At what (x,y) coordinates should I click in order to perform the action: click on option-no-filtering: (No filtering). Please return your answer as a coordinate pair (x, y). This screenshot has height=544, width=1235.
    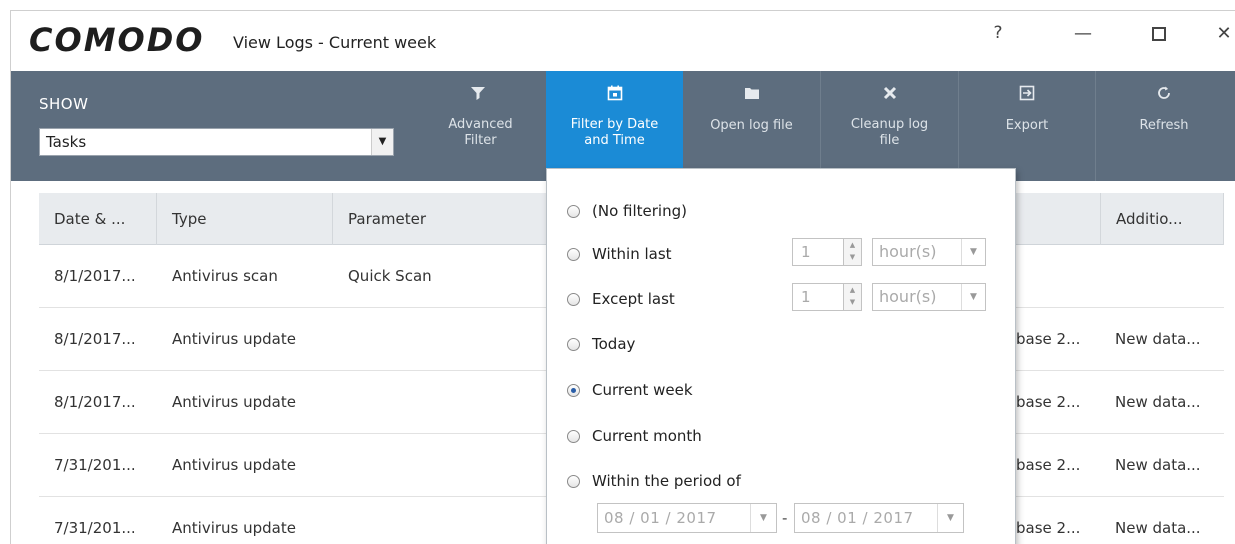
    Looking at the image, I should click on (627, 211).